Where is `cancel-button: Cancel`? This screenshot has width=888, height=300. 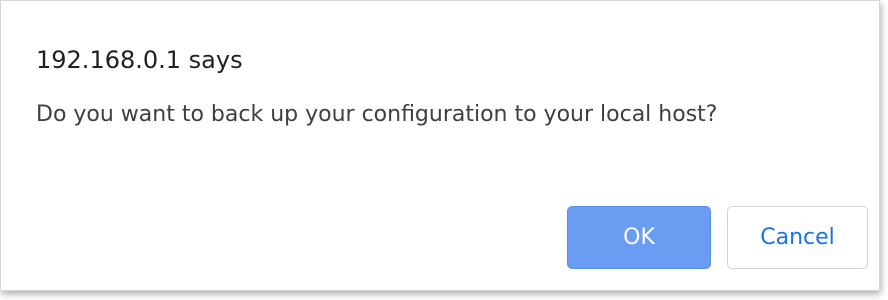
cancel-button: Cancel is located at coordinates (797, 237).